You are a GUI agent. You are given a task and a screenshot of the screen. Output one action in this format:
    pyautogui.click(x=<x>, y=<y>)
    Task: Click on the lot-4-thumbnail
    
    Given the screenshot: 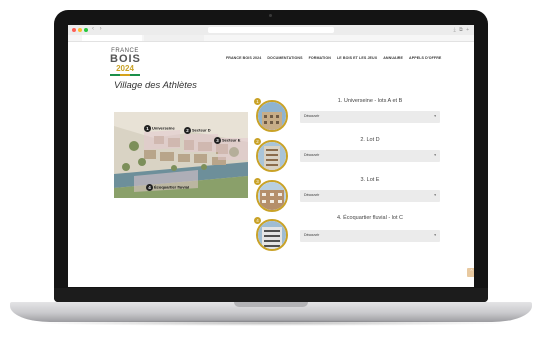 What is the action you would take?
    pyautogui.click(x=272, y=235)
    